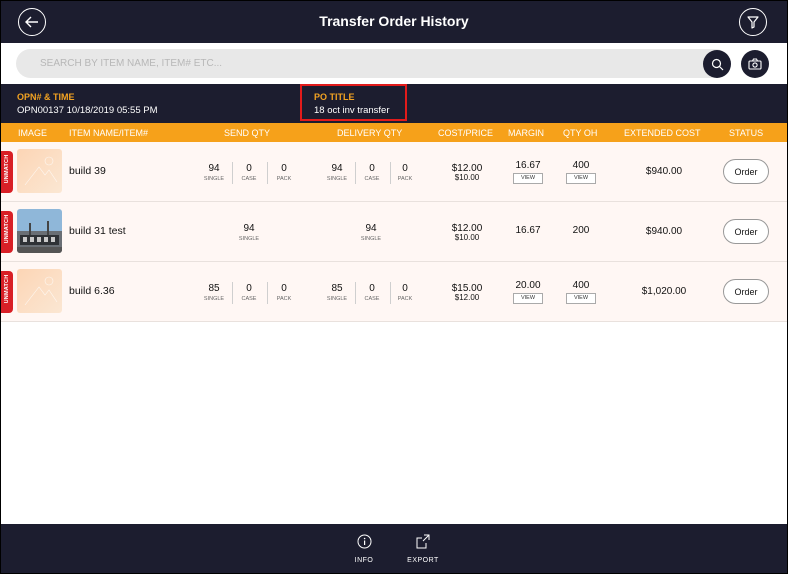 The width and height of the screenshot is (788, 574). I want to click on item-name: build 31 test, so click(97, 231).